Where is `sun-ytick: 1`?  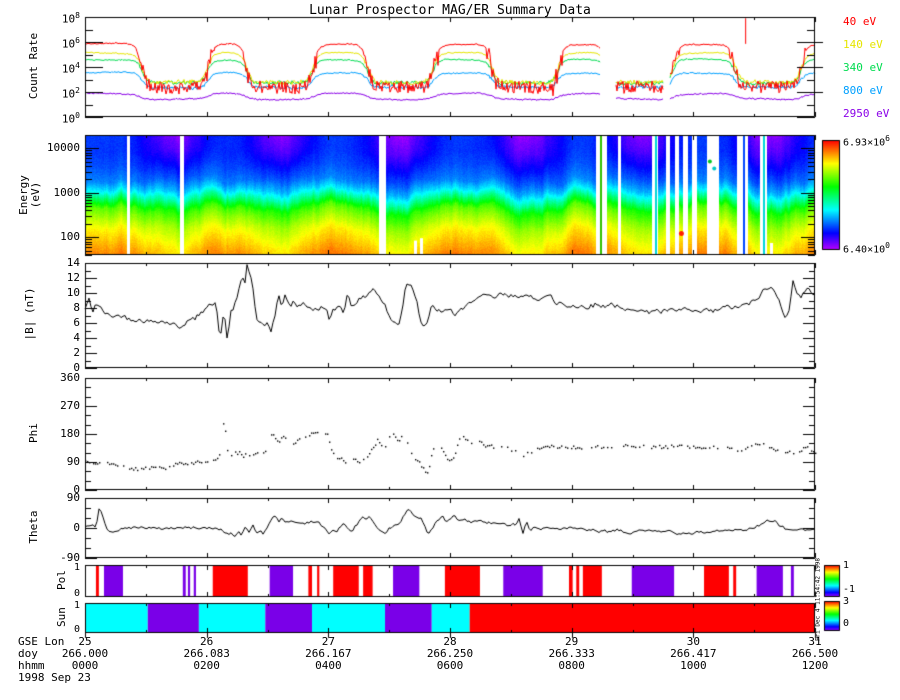
sun-ytick: 1 is located at coordinates (76, 605).